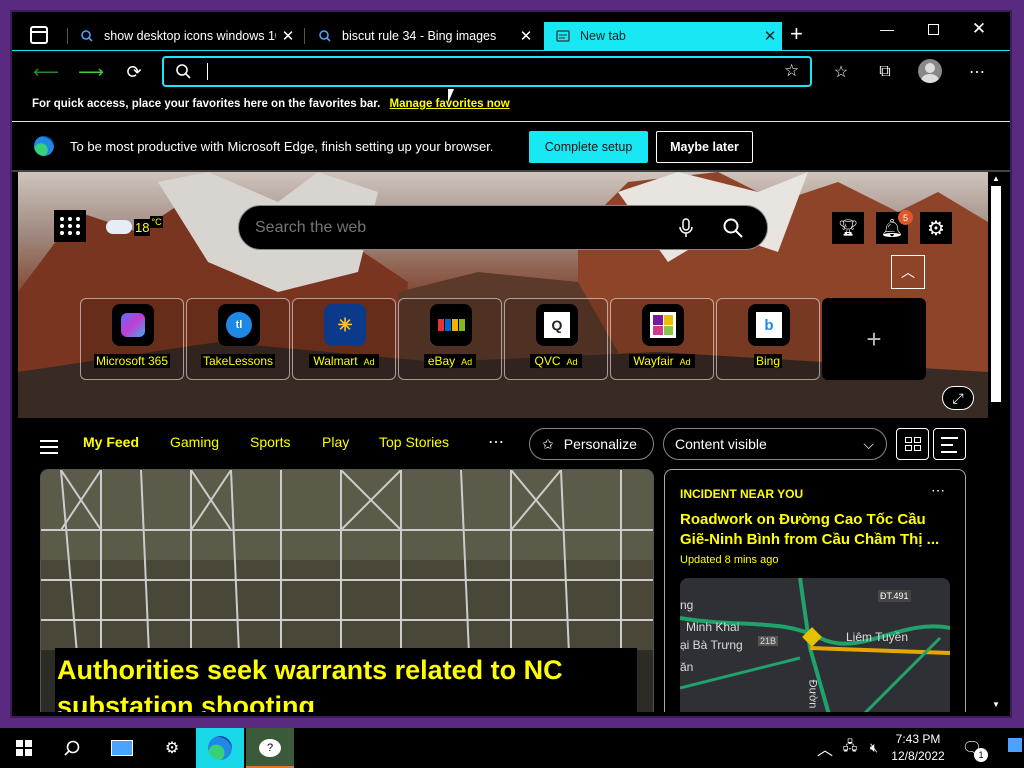  Describe the element at coordinates (796, 34) in the screenshot. I see `new-tab-button: +` at that location.